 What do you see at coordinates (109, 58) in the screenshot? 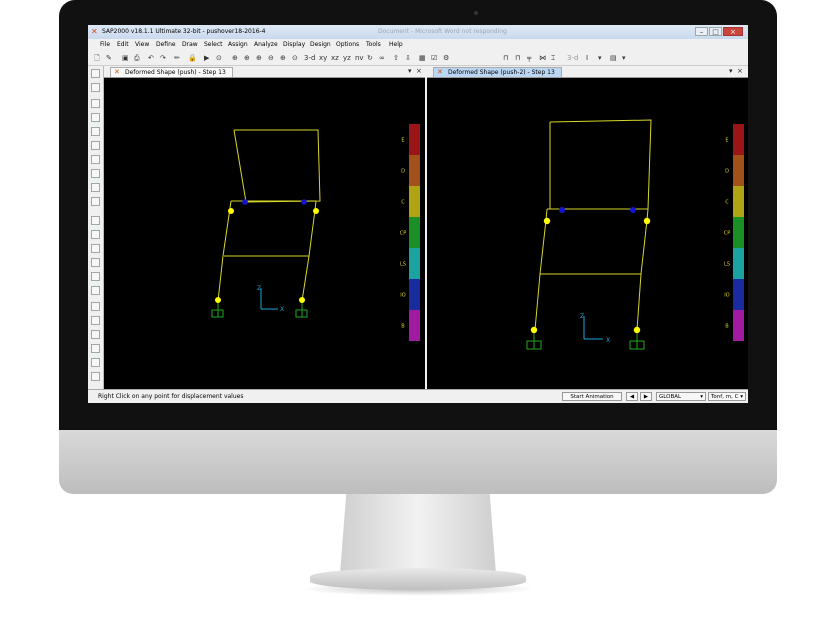
I see `open-file-icon: ✎` at bounding box center [109, 58].